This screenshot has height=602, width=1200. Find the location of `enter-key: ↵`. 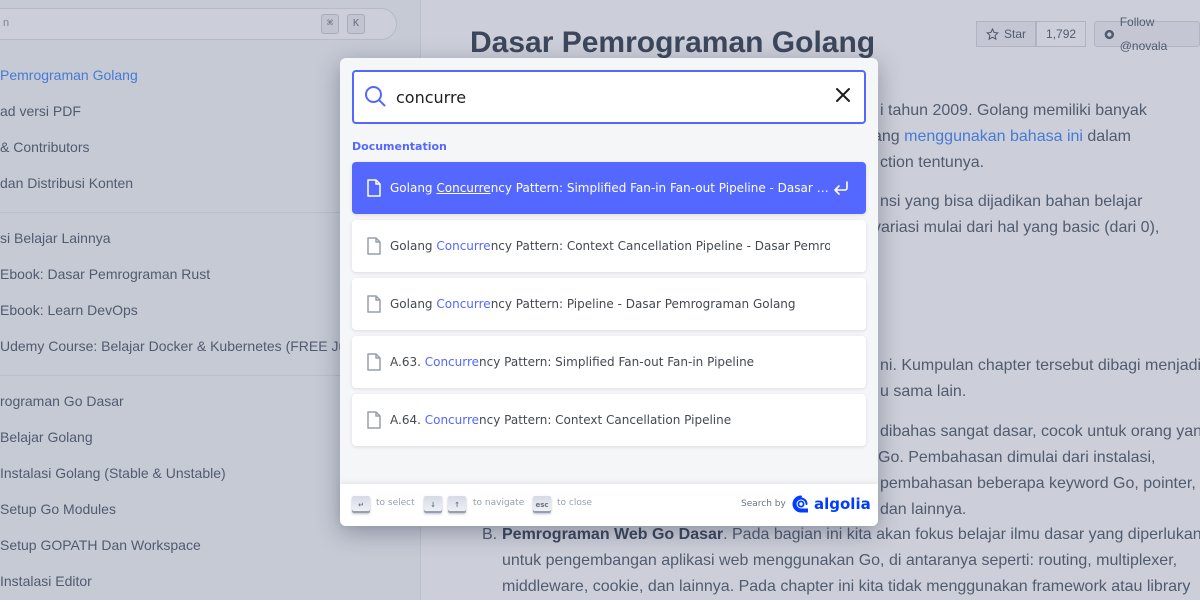

enter-key: ↵ is located at coordinates (361, 504).